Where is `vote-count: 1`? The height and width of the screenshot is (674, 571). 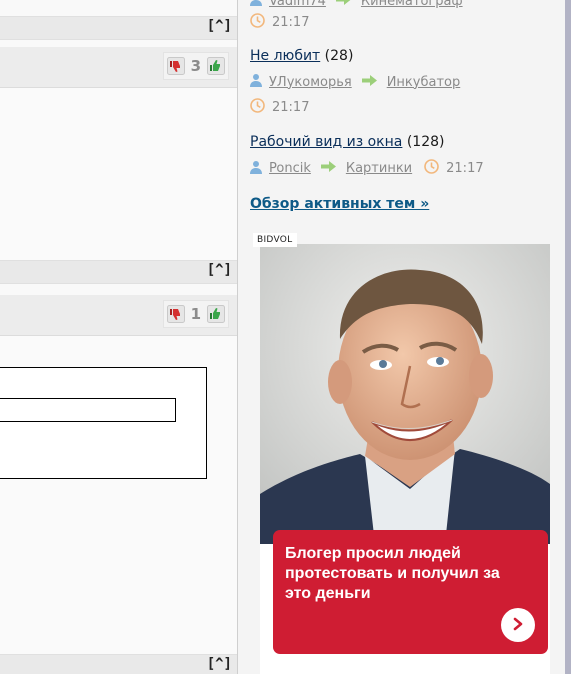
vote-count: 1 is located at coordinates (195, 314).